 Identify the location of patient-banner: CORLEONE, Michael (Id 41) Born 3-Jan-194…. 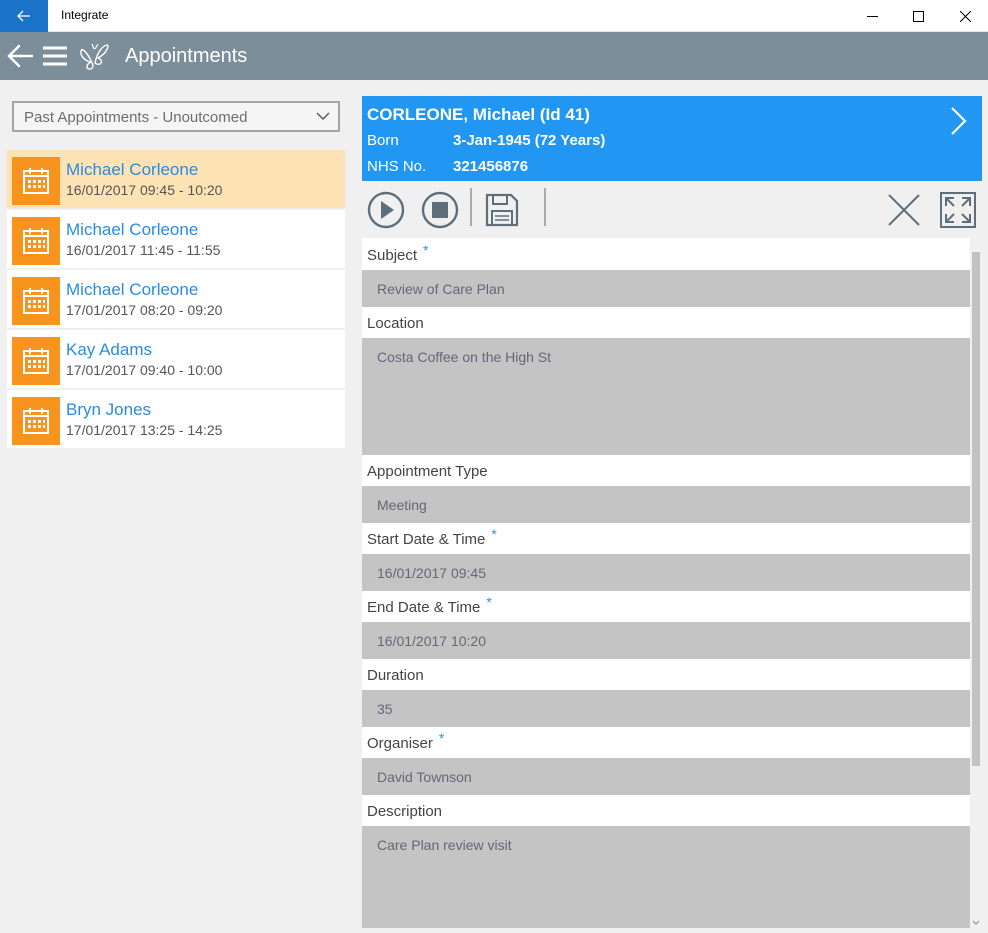
(672, 138).